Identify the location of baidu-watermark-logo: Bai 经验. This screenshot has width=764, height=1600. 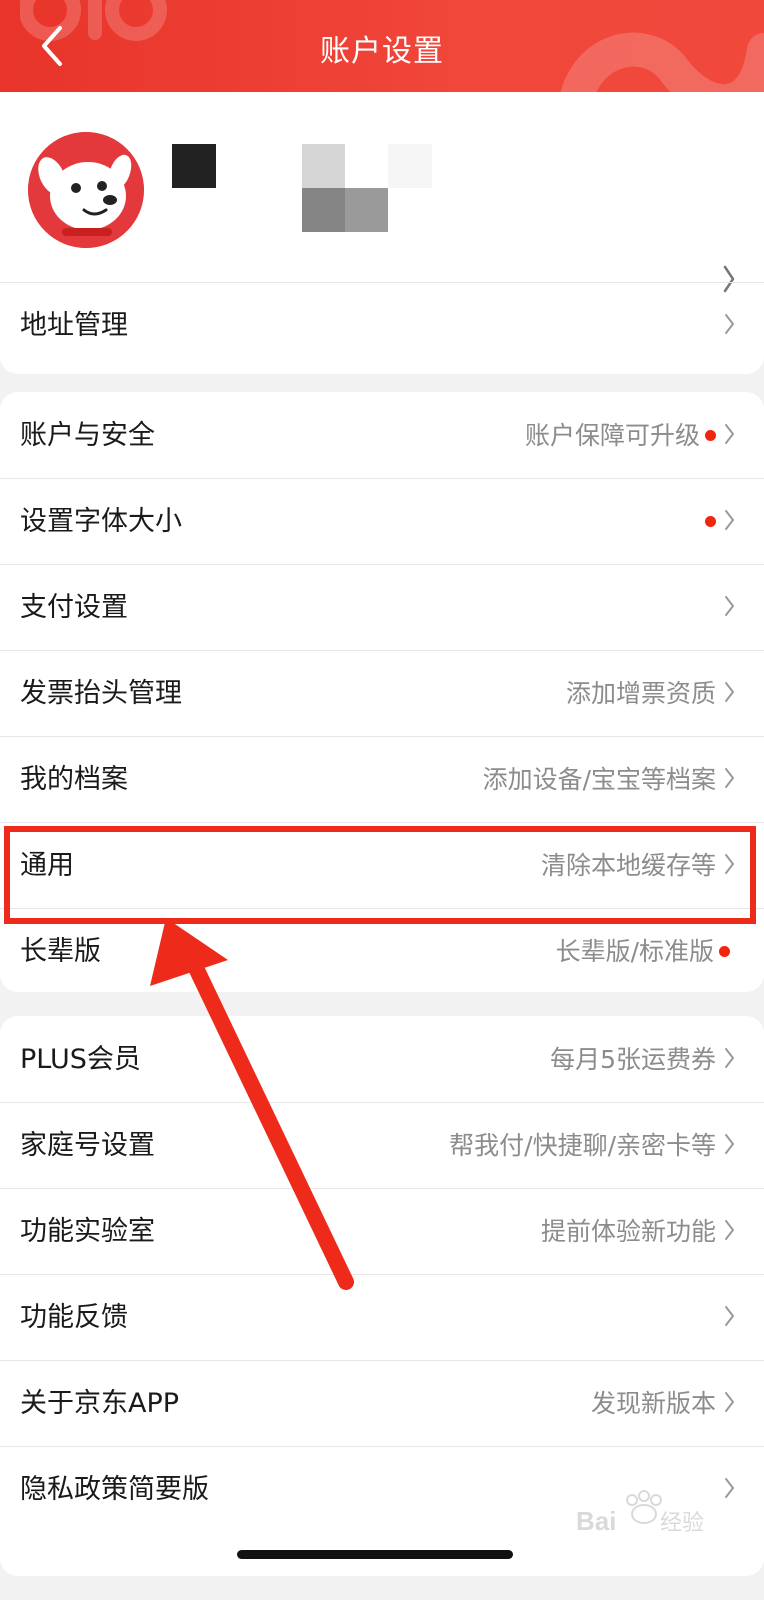
(640, 1513).